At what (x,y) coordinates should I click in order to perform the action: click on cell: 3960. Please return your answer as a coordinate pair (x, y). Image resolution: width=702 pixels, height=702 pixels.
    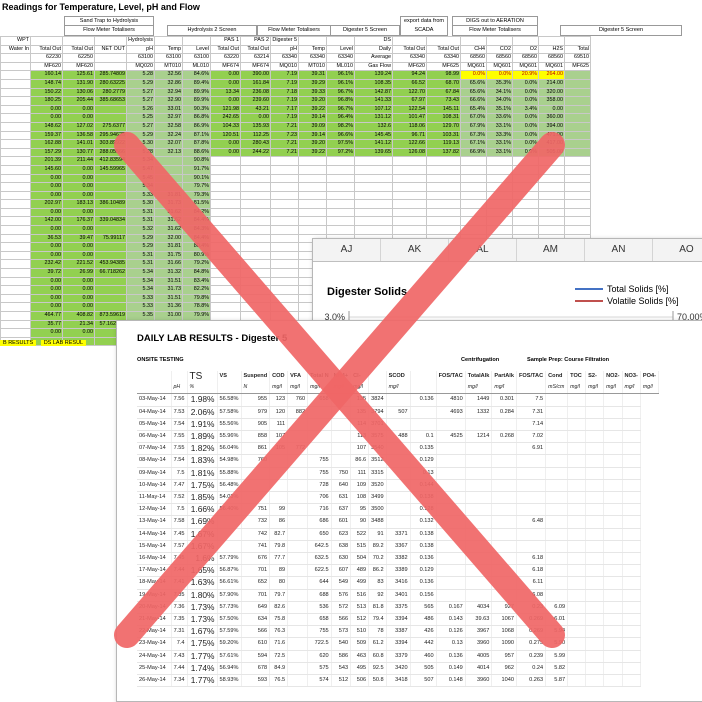
    Looking at the image, I should click on (479, 681).